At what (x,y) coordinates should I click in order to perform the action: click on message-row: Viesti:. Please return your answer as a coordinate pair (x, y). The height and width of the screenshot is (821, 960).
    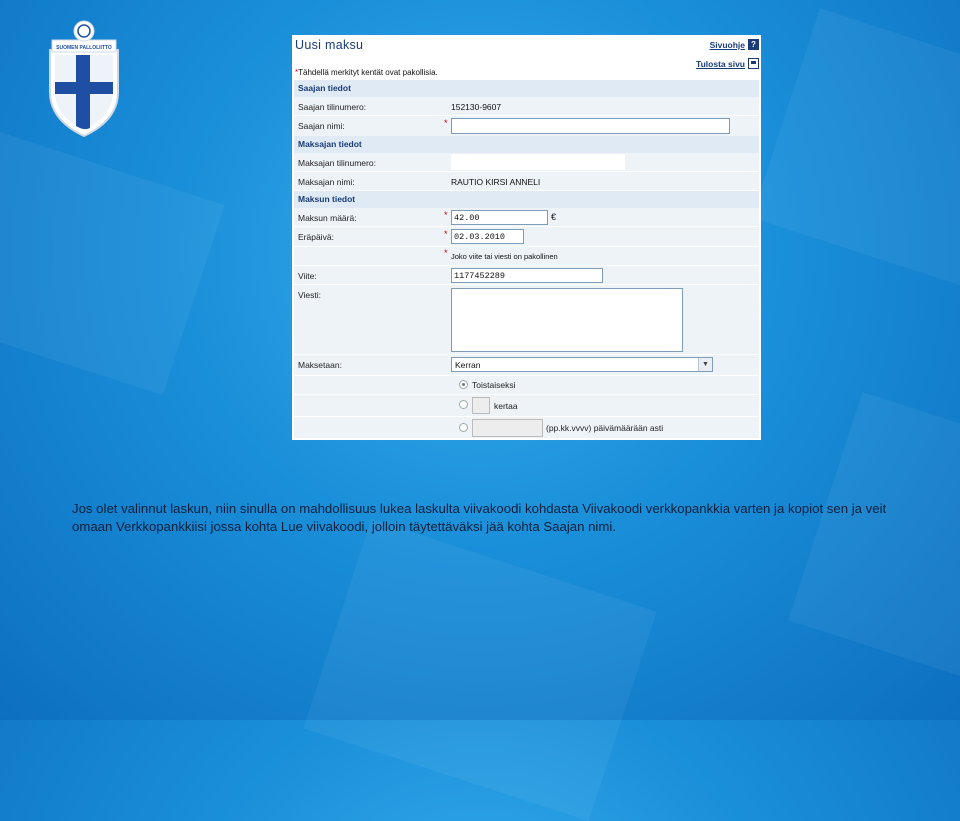
    Looking at the image, I should click on (526, 320).